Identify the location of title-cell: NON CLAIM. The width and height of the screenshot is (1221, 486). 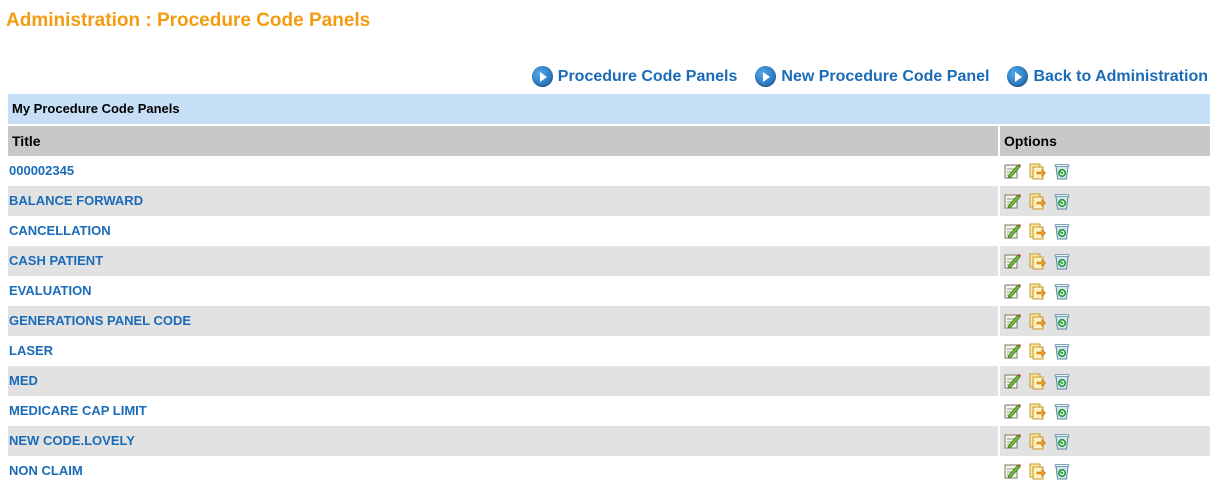
(503, 471).